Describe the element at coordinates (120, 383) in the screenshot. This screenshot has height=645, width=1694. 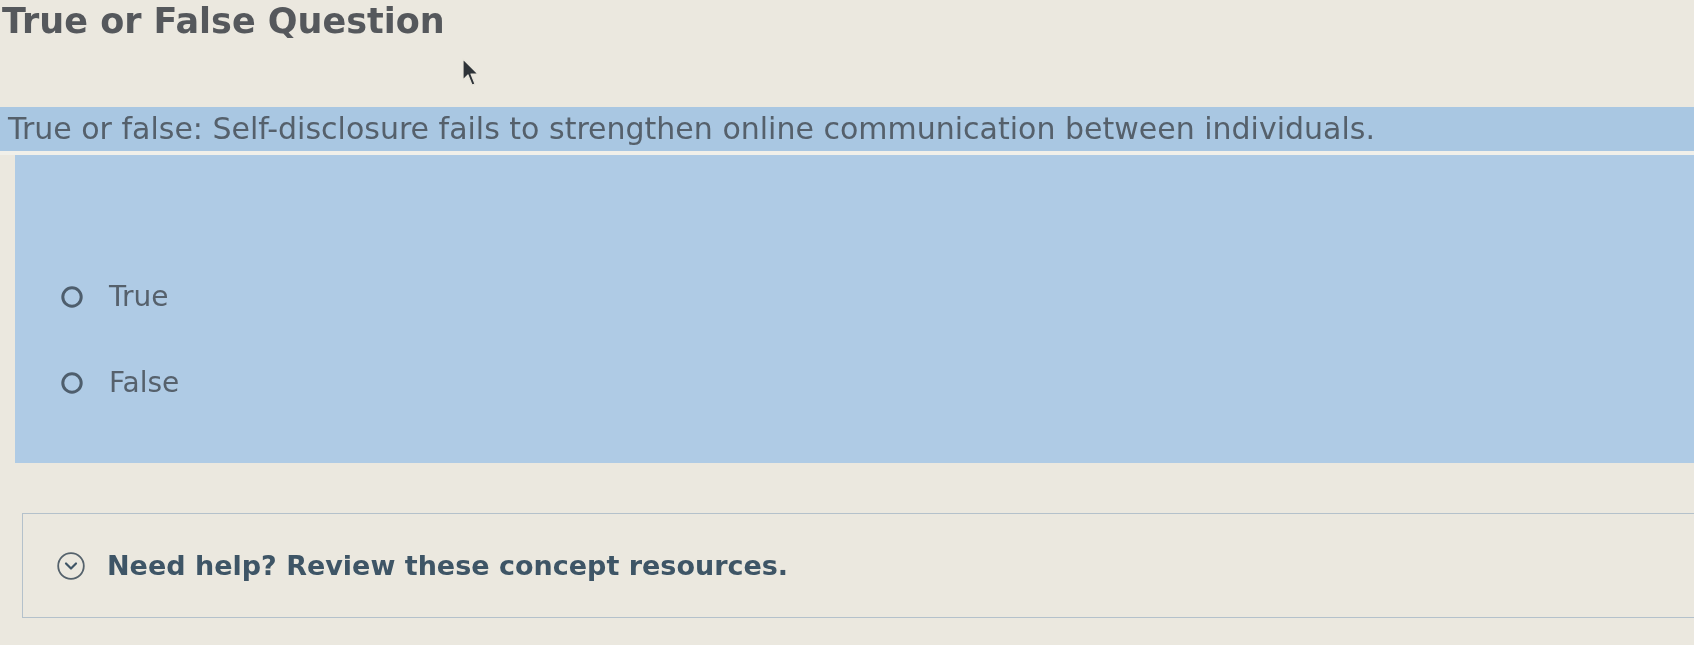
I see `answer-option: False` at that location.